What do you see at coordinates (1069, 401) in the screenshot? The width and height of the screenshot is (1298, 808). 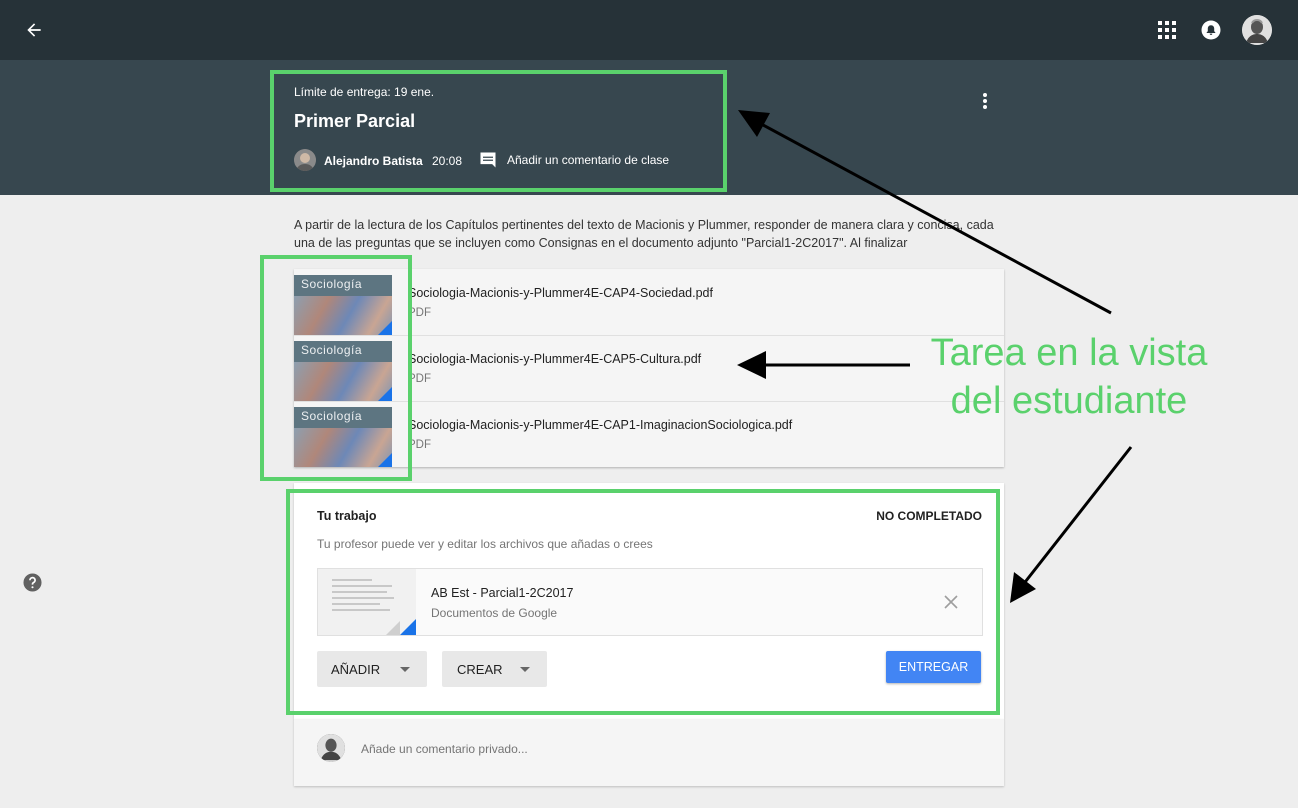 I see `annotation-label-line2: del estudiante` at bounding box center [1069, 401].